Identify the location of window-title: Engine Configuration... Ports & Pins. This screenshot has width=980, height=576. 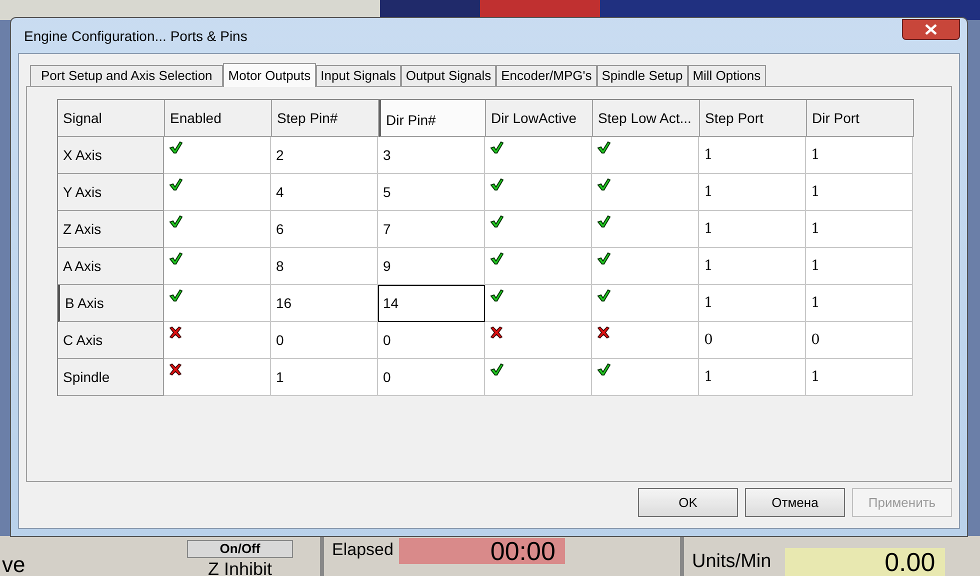
(136, 36).